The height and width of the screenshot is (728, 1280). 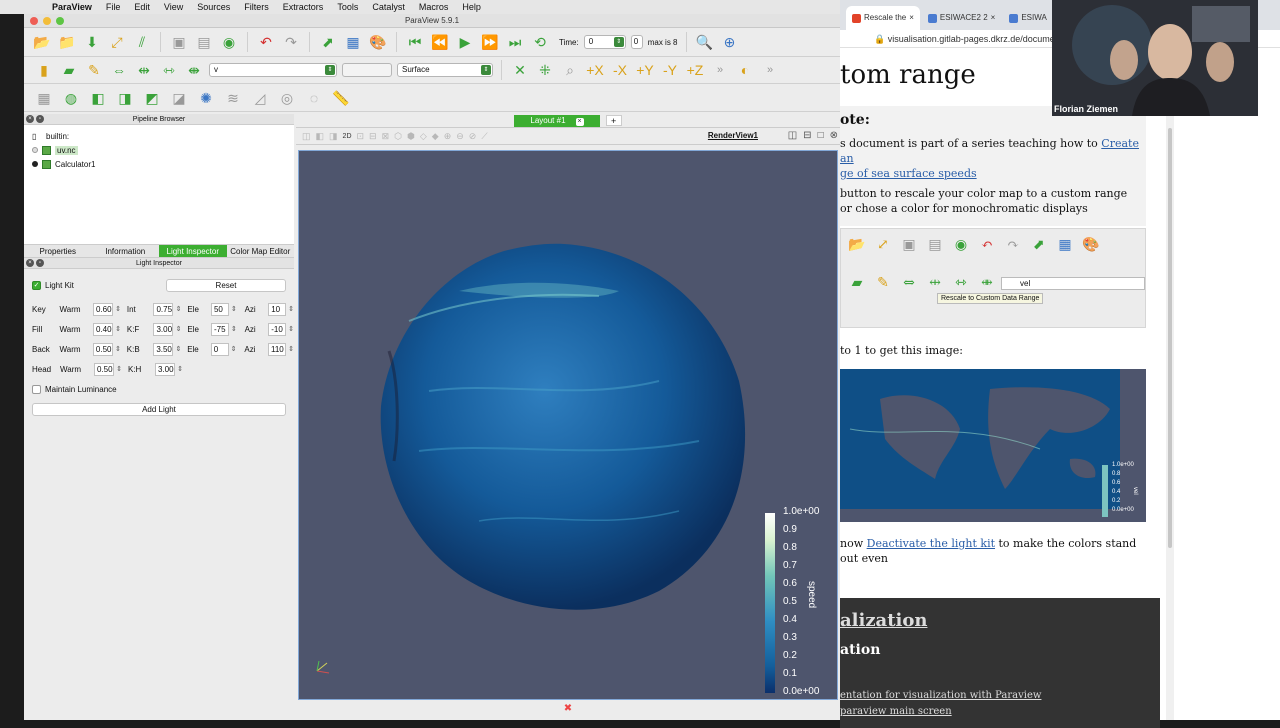 I want to click on more-tools-icon: », so click(x=720, y=70).